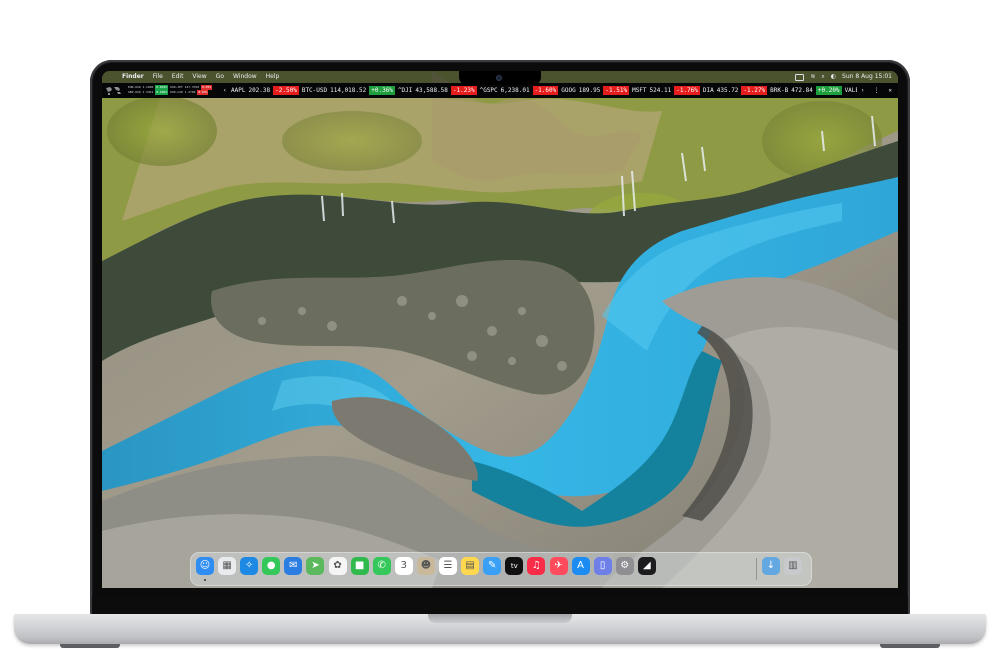  What do you see at coordinates (259, 90) in the screenshot?
I see `ticker-price: 202.38` at bounding box center [259, 90].